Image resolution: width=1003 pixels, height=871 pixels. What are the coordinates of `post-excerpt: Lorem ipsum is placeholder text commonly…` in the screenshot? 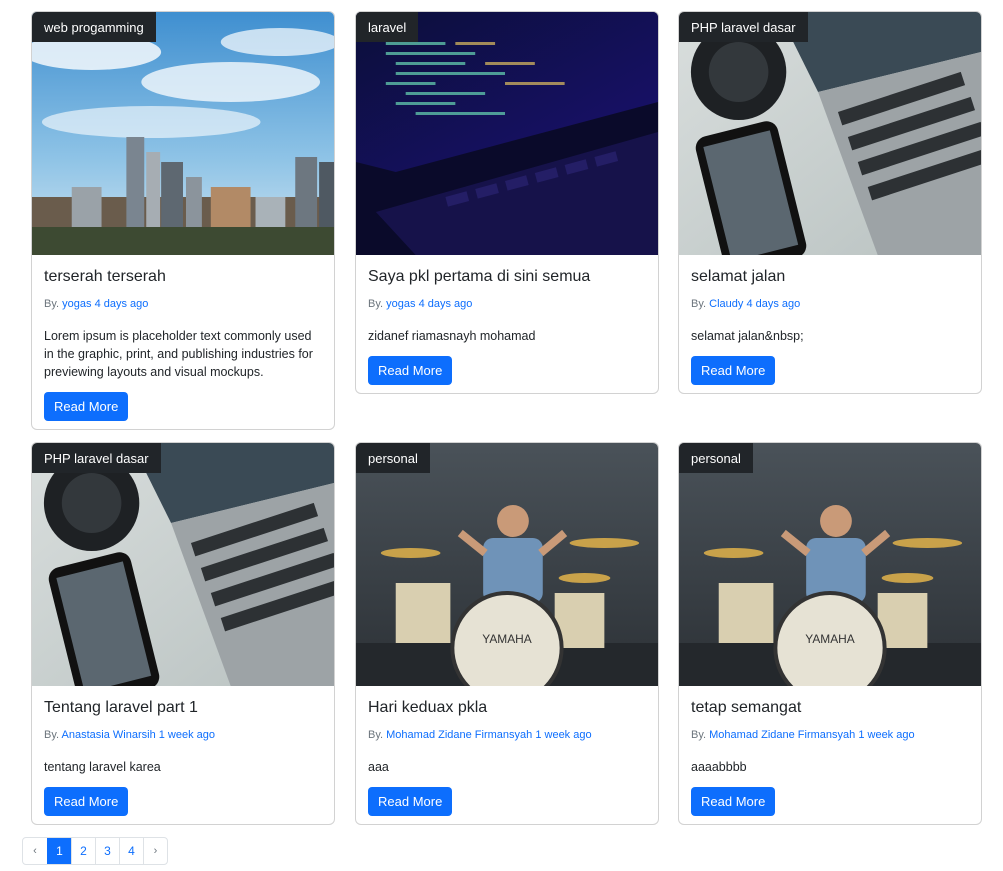 It's located at (178, 354).